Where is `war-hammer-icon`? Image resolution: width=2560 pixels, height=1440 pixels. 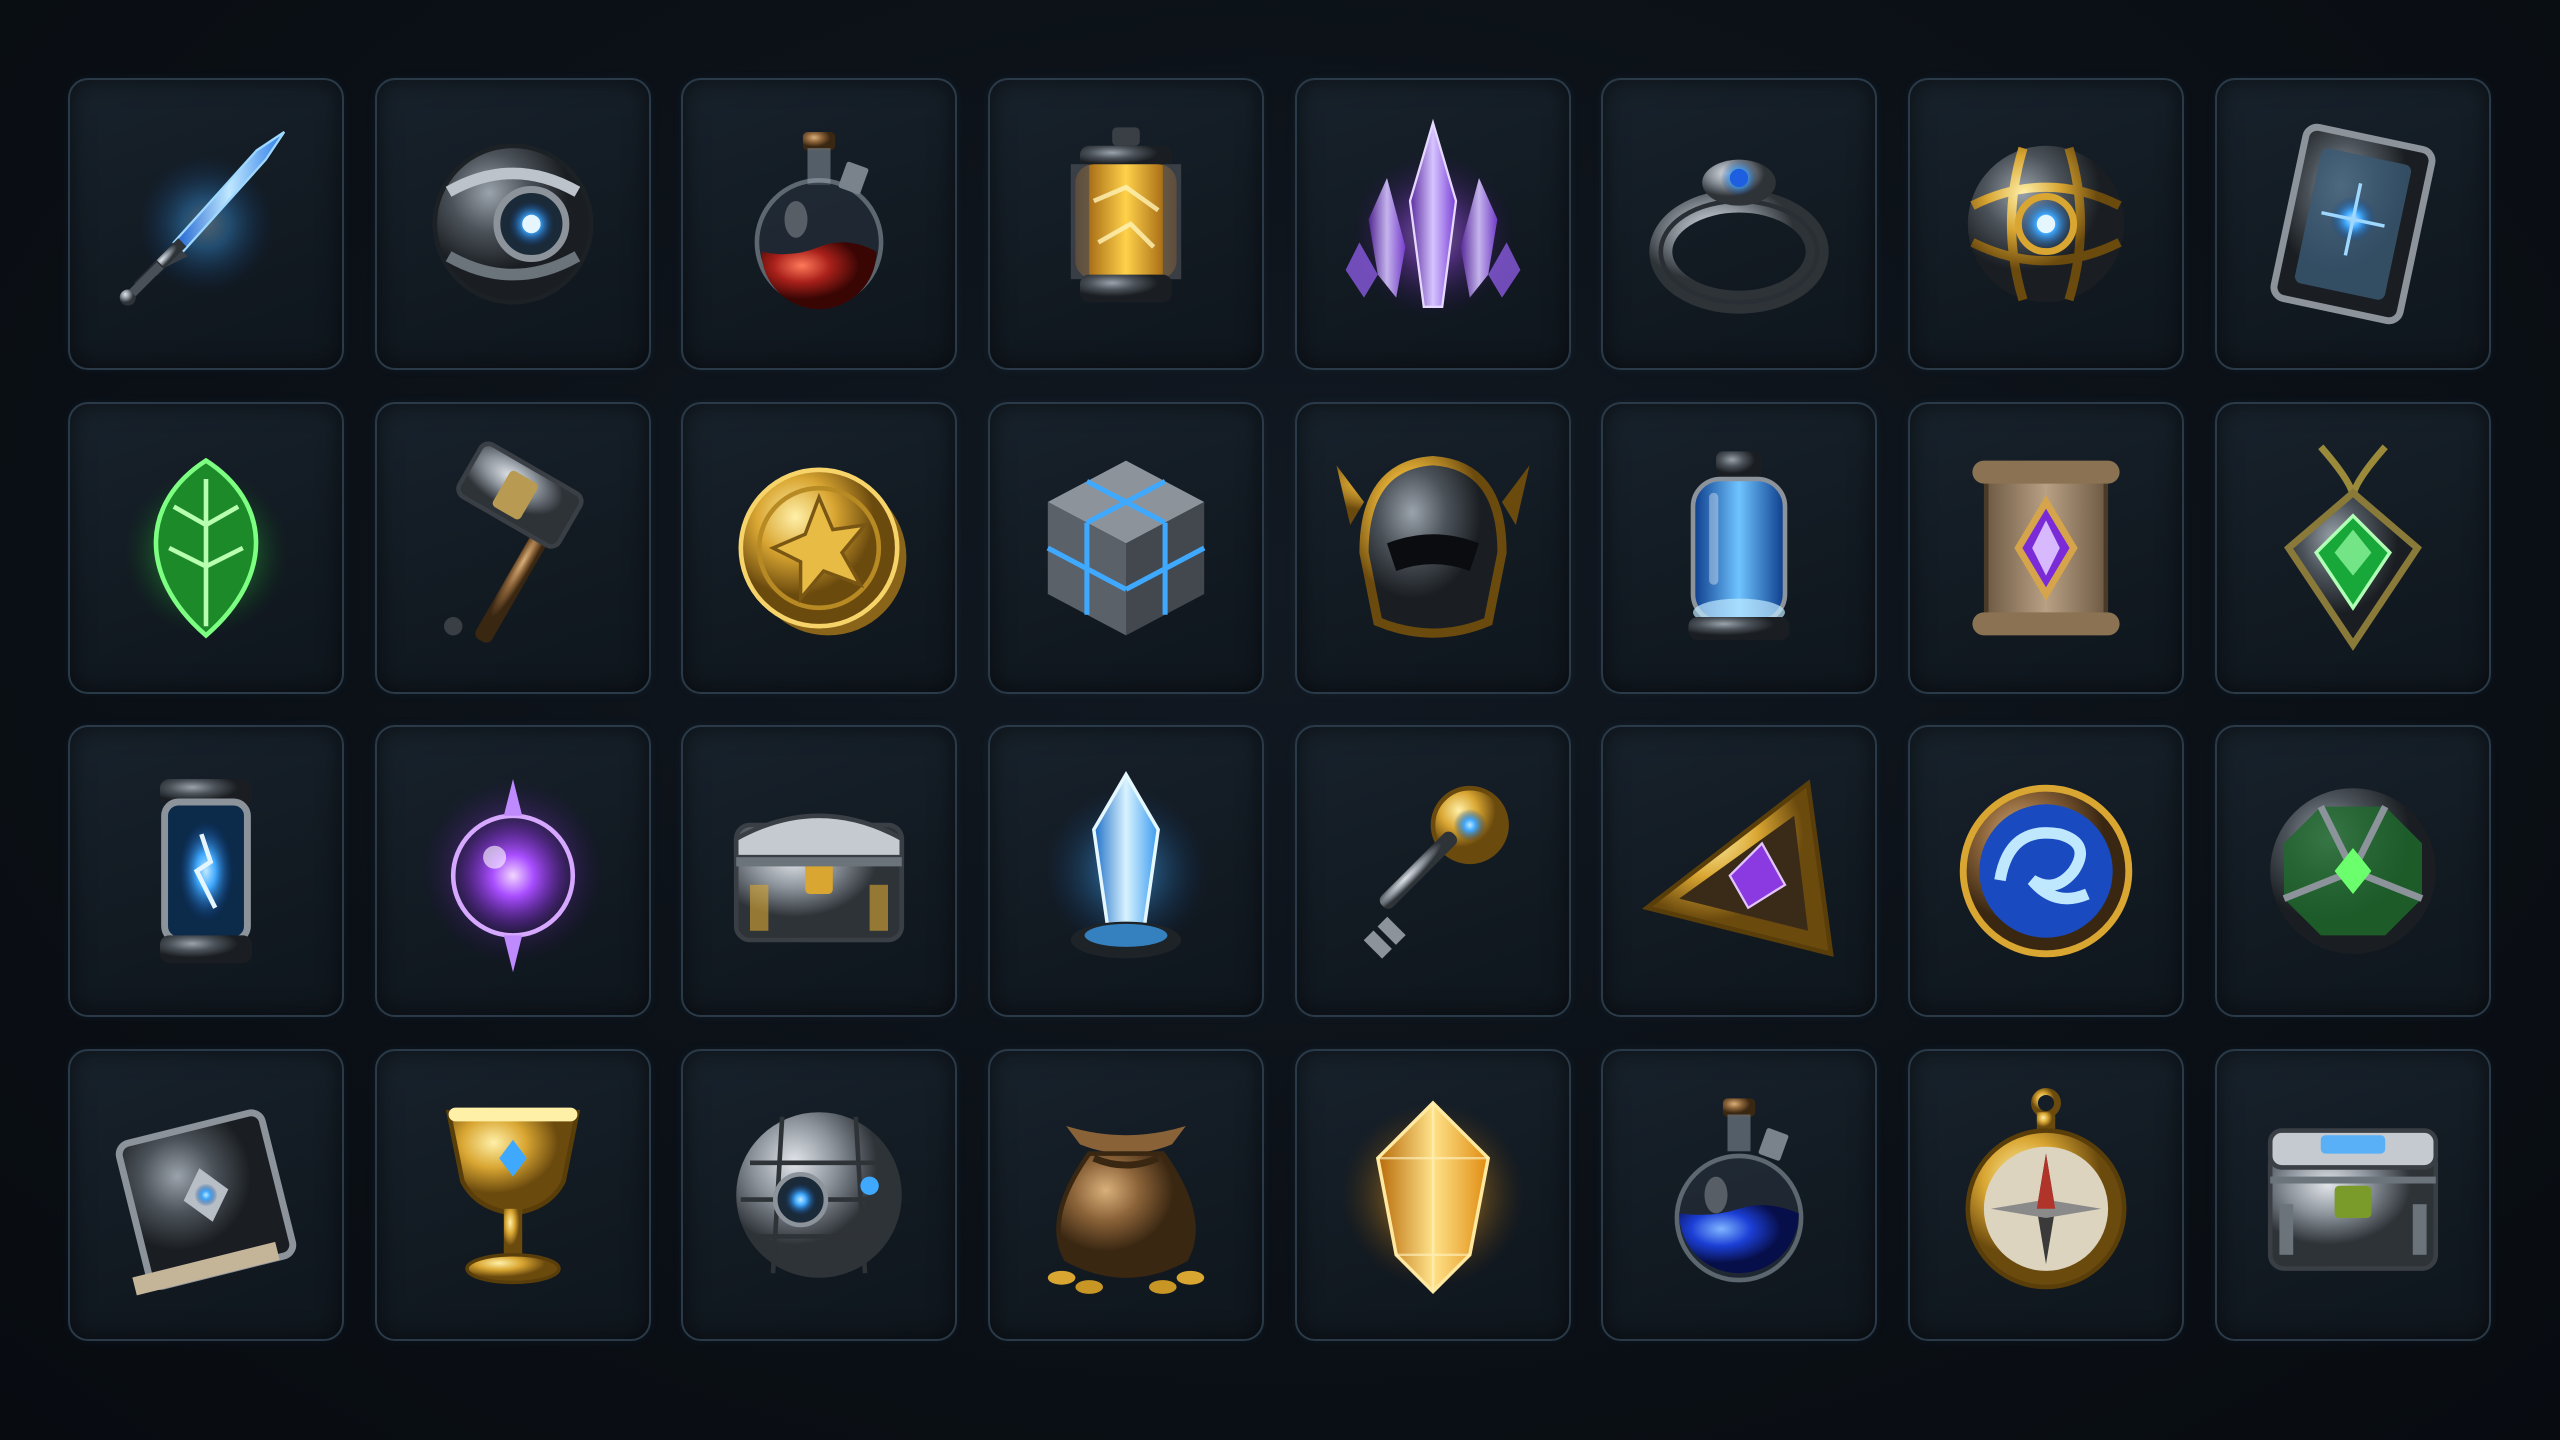
war-hammer-icon is located at coordinates (513, 548).